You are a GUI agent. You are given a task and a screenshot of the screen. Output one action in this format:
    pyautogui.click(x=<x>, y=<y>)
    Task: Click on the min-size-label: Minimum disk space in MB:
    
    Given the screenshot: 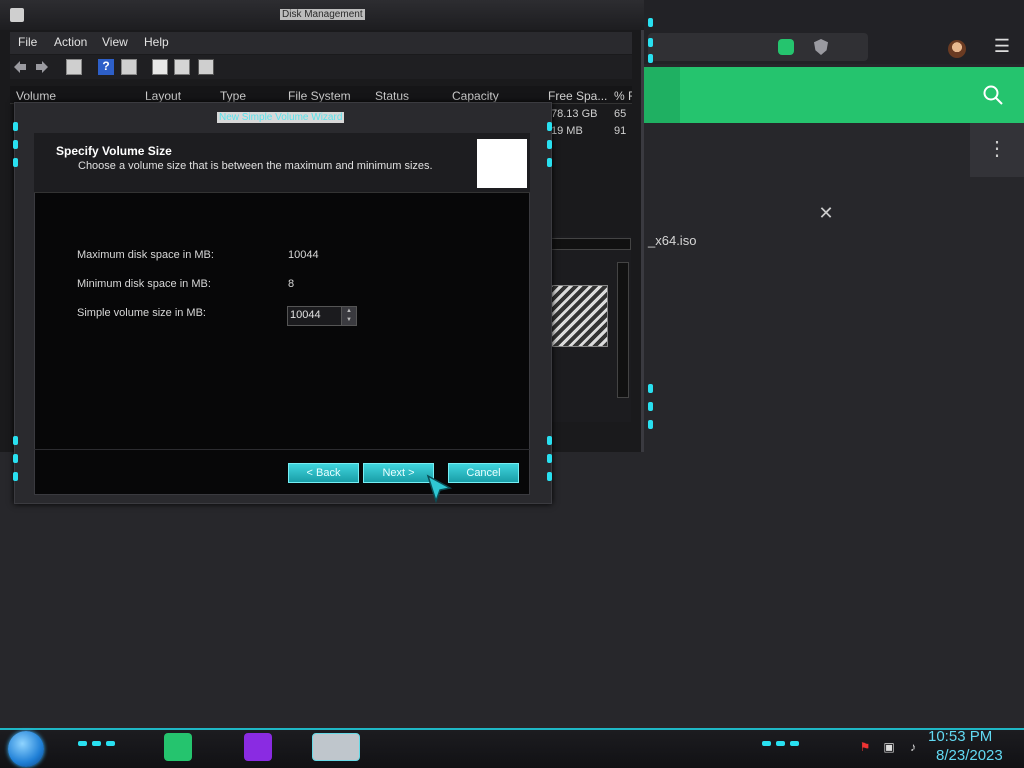 What is the action you would take?
    pyautogui.click(x=144, y=284)
    